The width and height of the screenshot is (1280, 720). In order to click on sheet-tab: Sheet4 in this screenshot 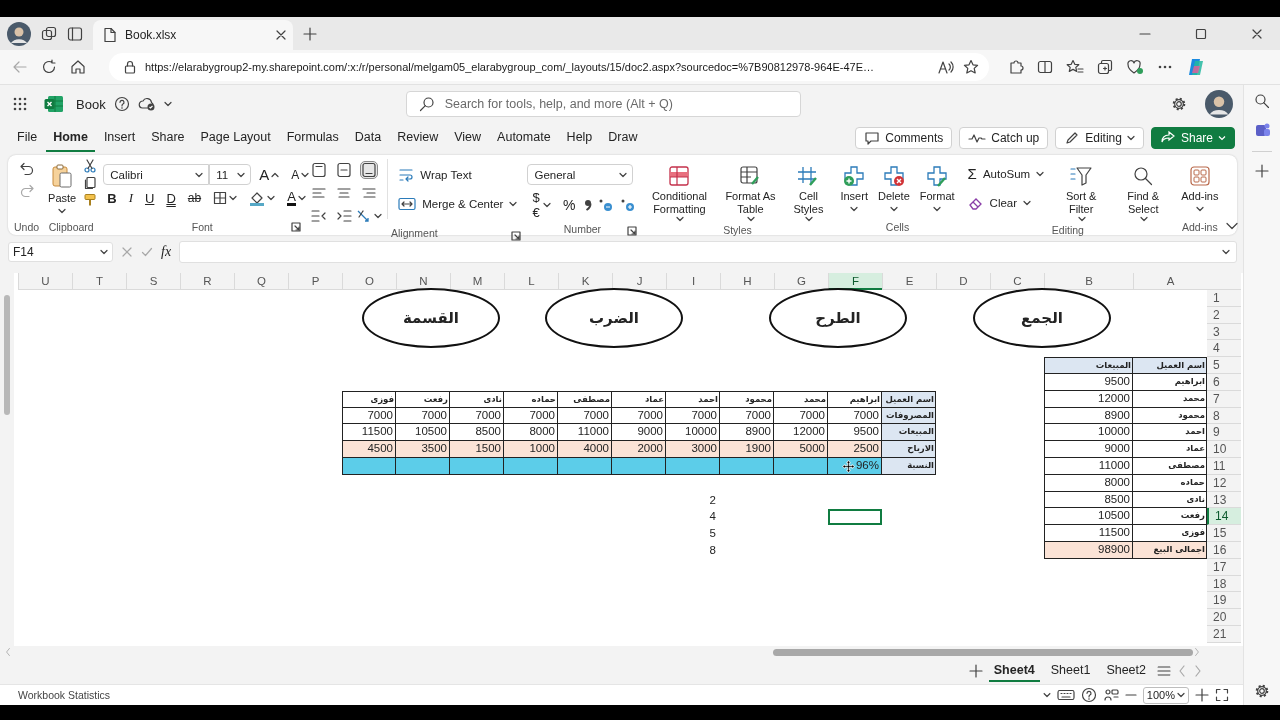, I will do `click(1014, 671)`.